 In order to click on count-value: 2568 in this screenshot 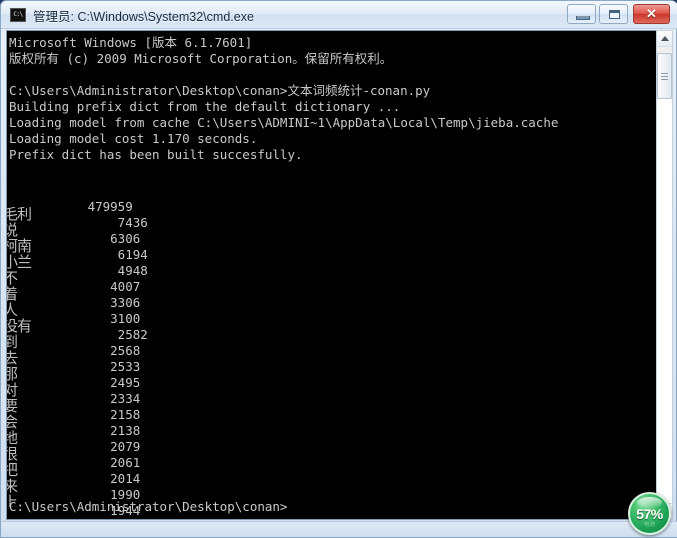, I will do `click(103, 350)`.